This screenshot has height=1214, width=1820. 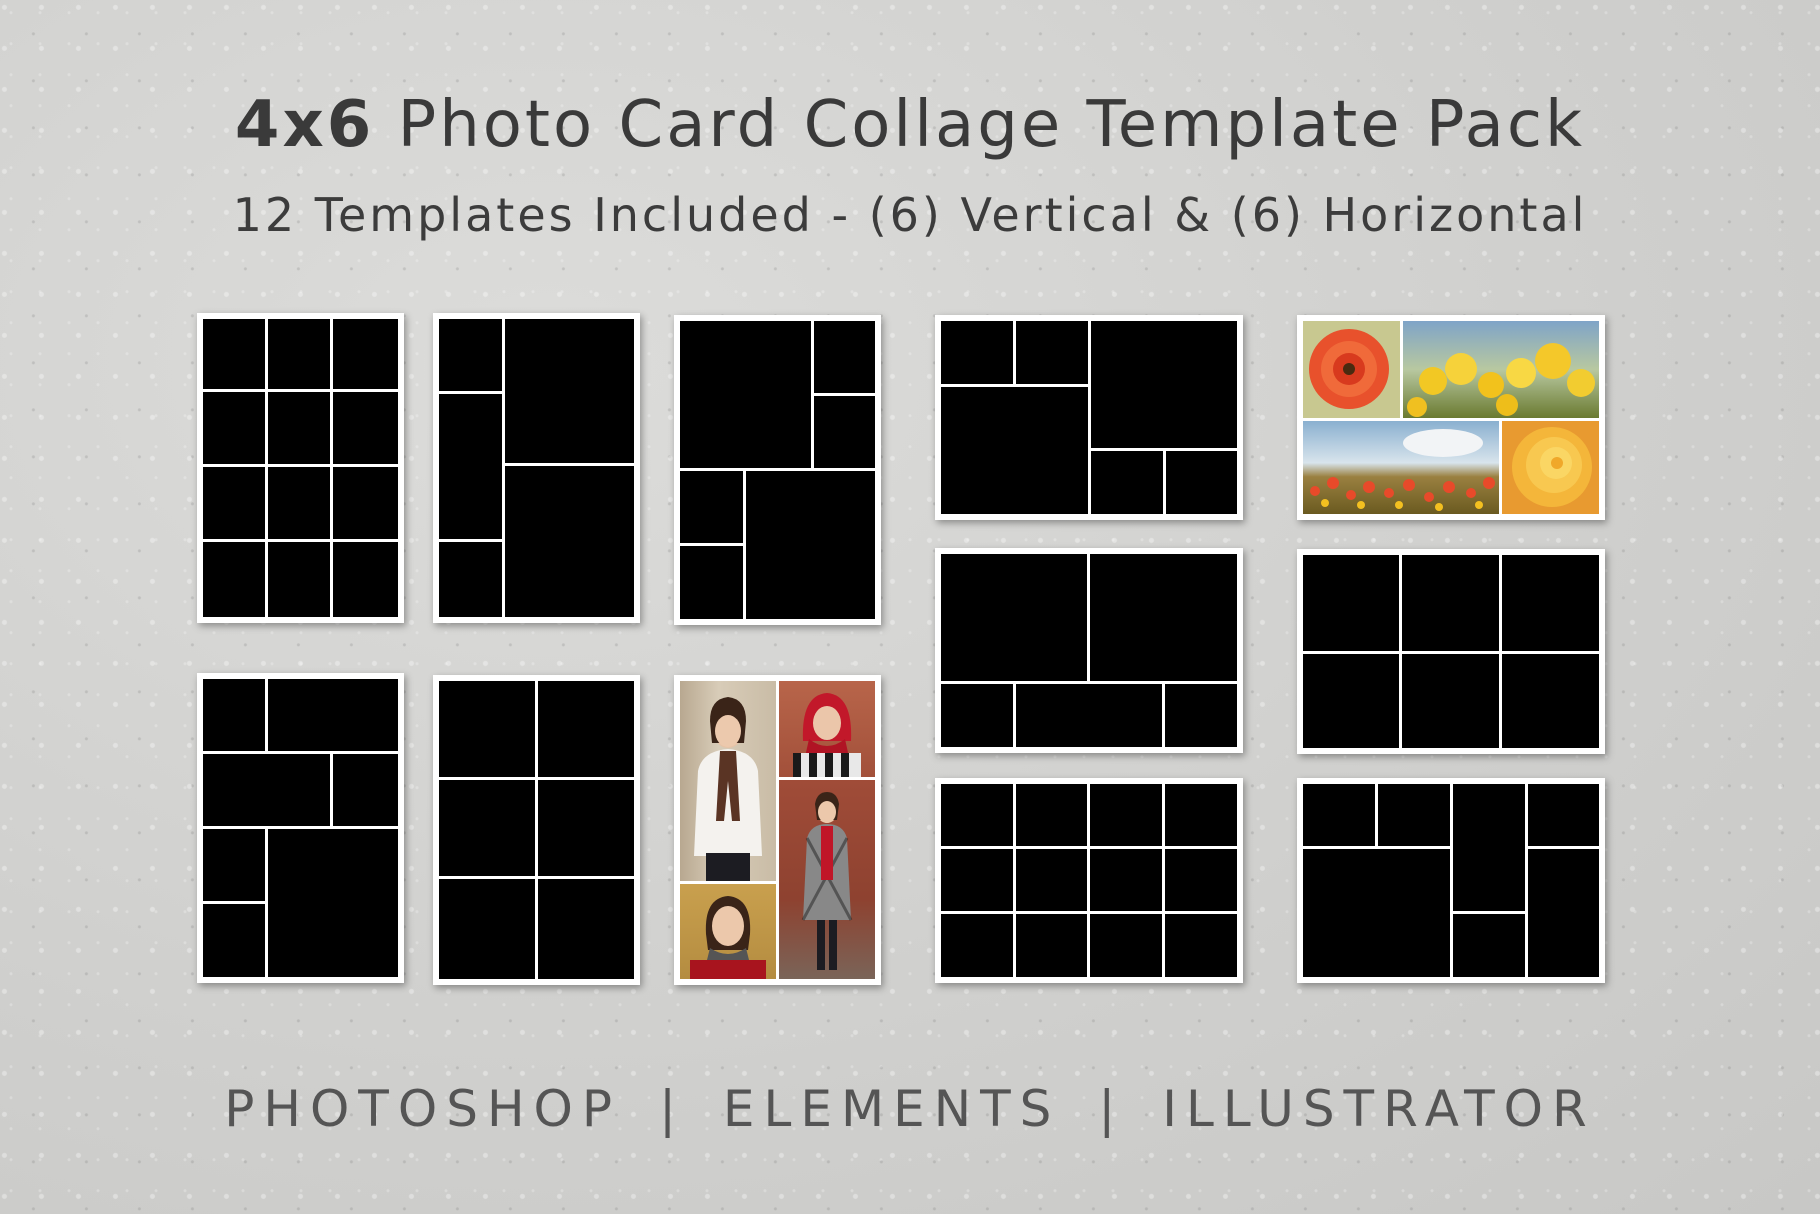 What do you see at coordinates (991, 125) in the screenshot?
I see `title-text: Photo Card Collage Template Pack` at bounding box center [991, 125].